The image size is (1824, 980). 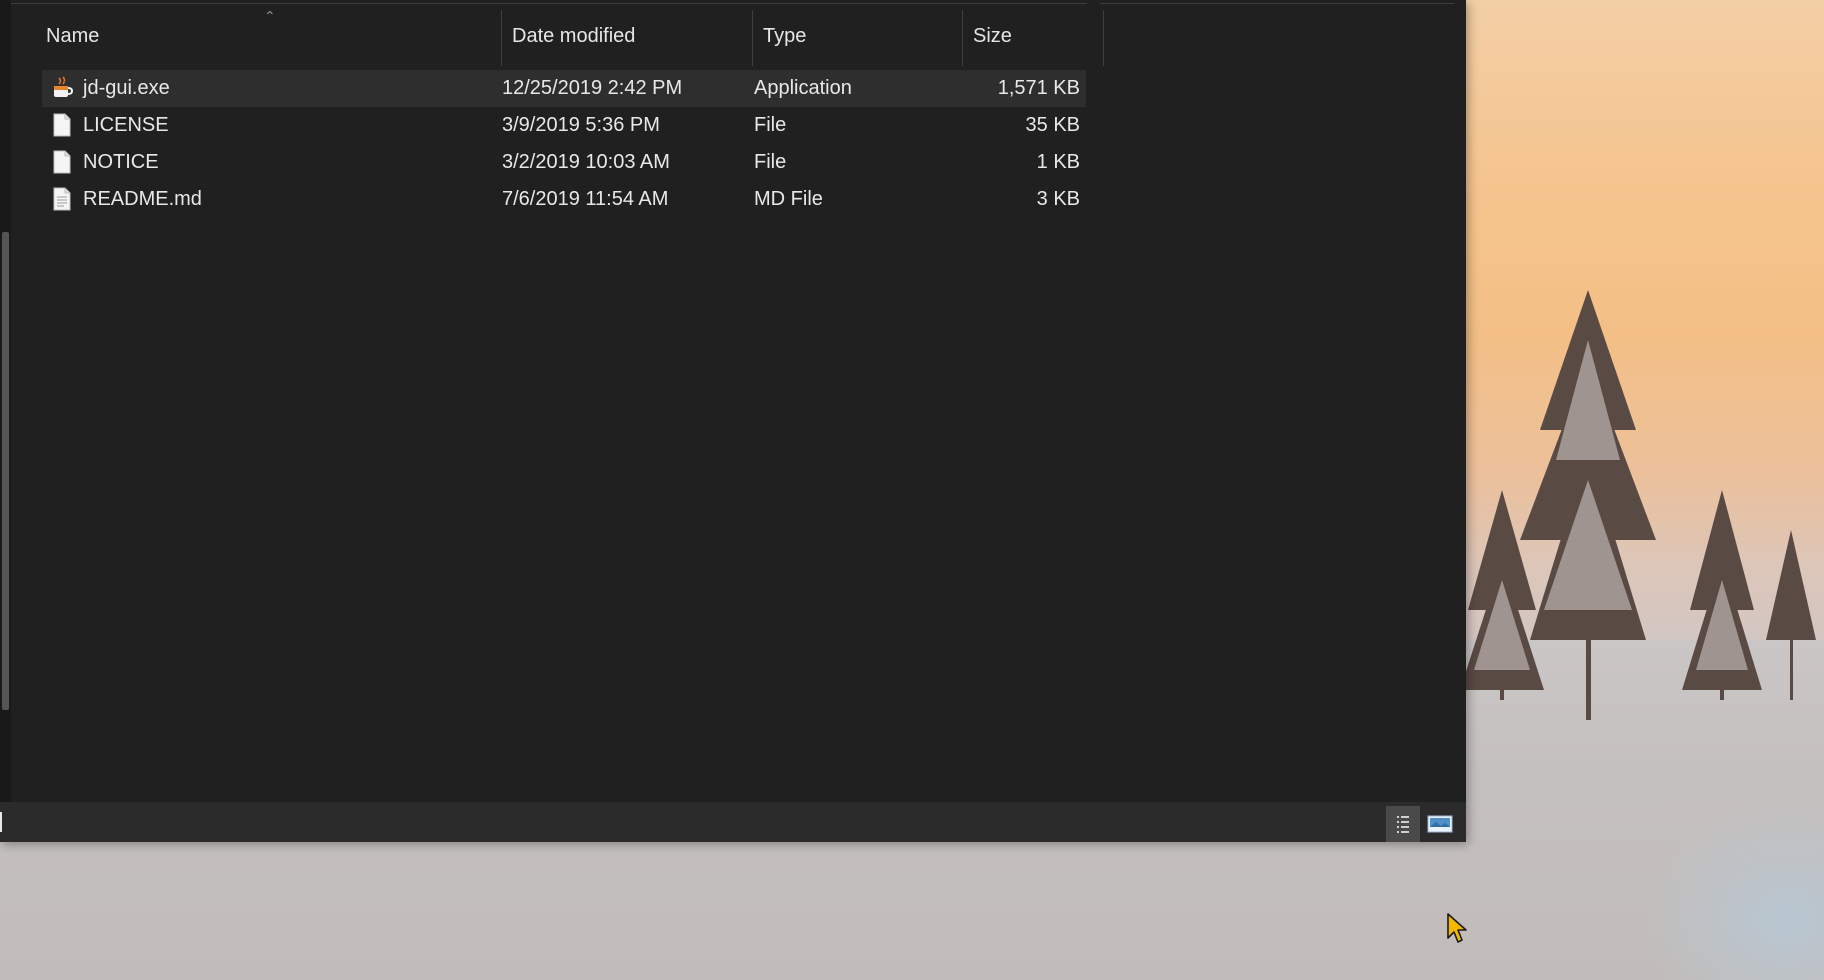 I want to click on column-separator, so click(x=1103, y=38).